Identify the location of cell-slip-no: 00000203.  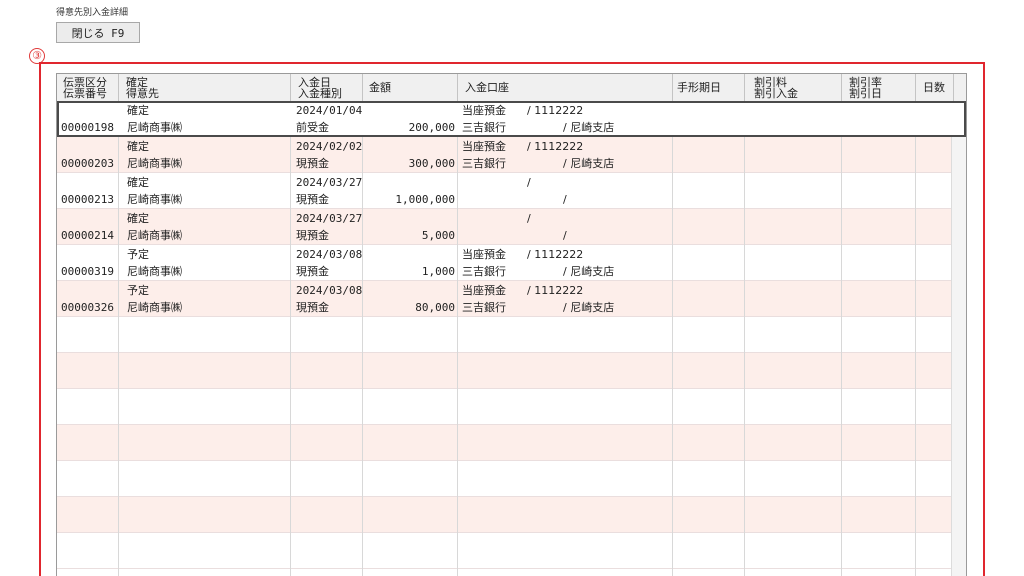
(87, 163).